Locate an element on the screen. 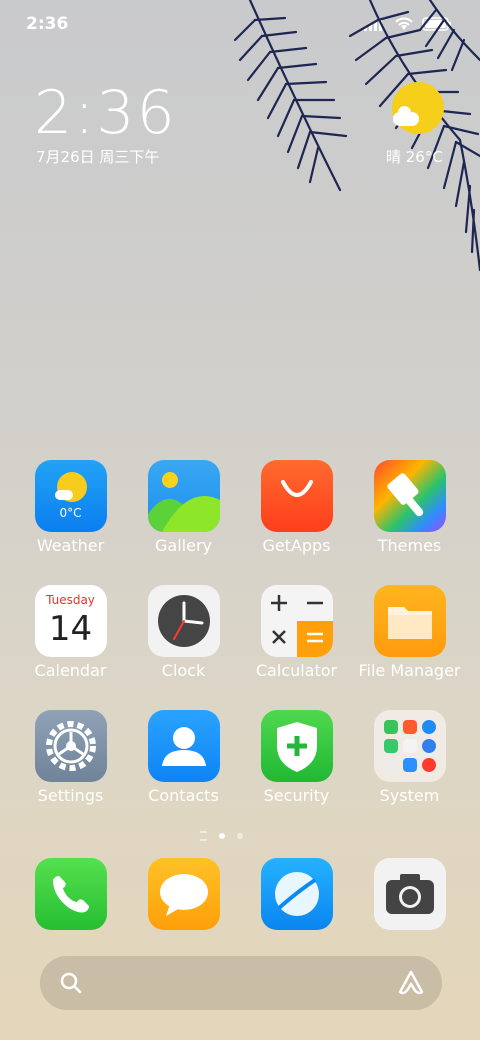  app-label: GetApps is located at coordinates (296, 545).